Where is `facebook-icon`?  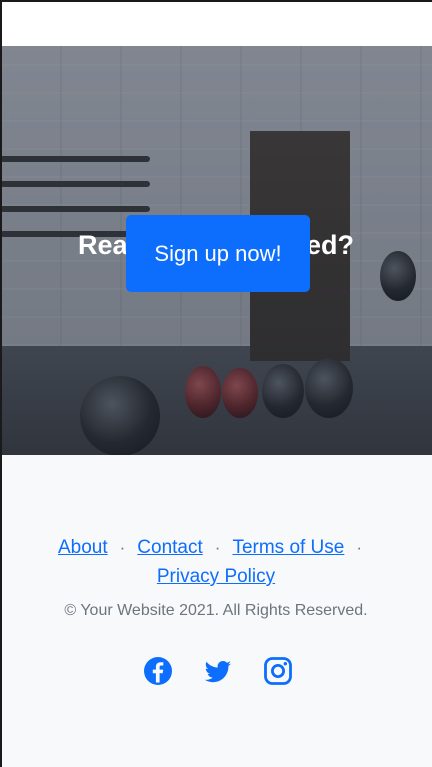 facebook-icon is located at coordinates (158, 671).